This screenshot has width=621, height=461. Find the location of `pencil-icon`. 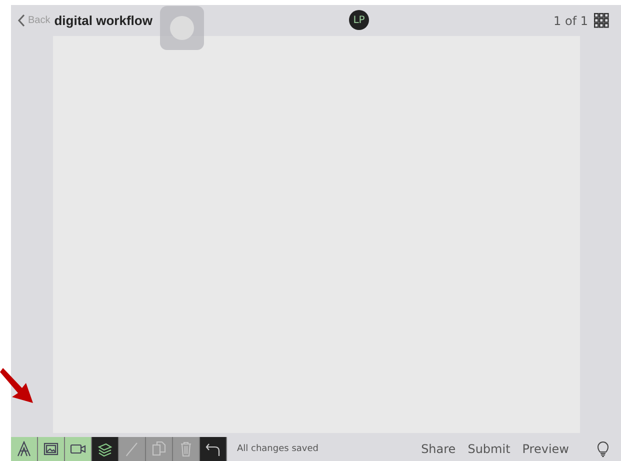

pencil-icon is located at coordinates (132, 449).